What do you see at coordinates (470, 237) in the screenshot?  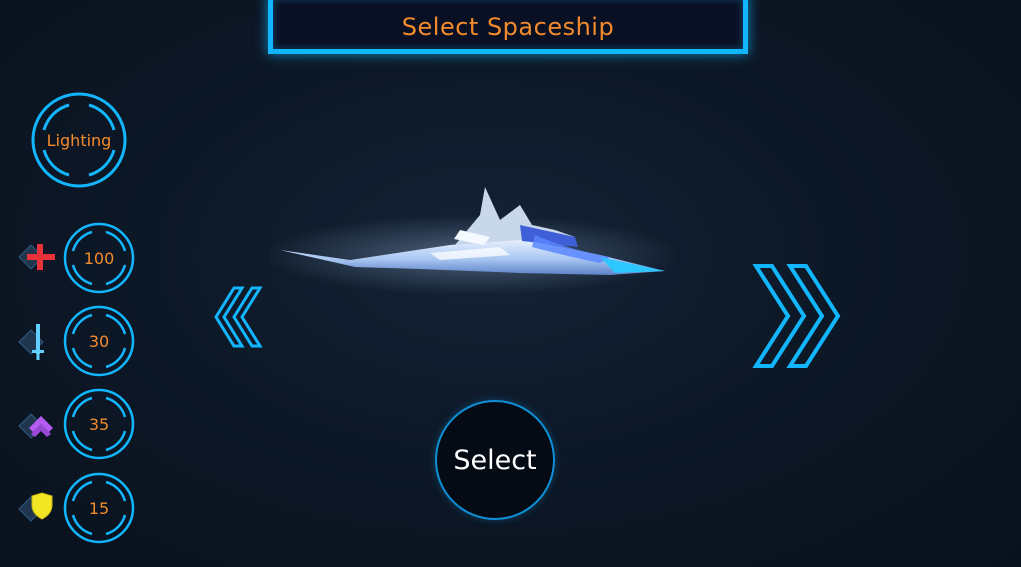 I see `spaceship-preview` at bounding box center [470, 237].